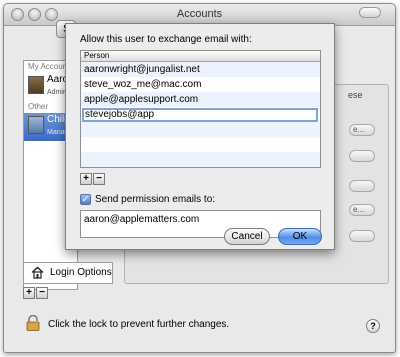 The height and width of the screenshot is (357, 400). What do you see at coordinates (200, 56) in the screenshot?
I see `column-header-person: Person` at bounding box center [200, 56].